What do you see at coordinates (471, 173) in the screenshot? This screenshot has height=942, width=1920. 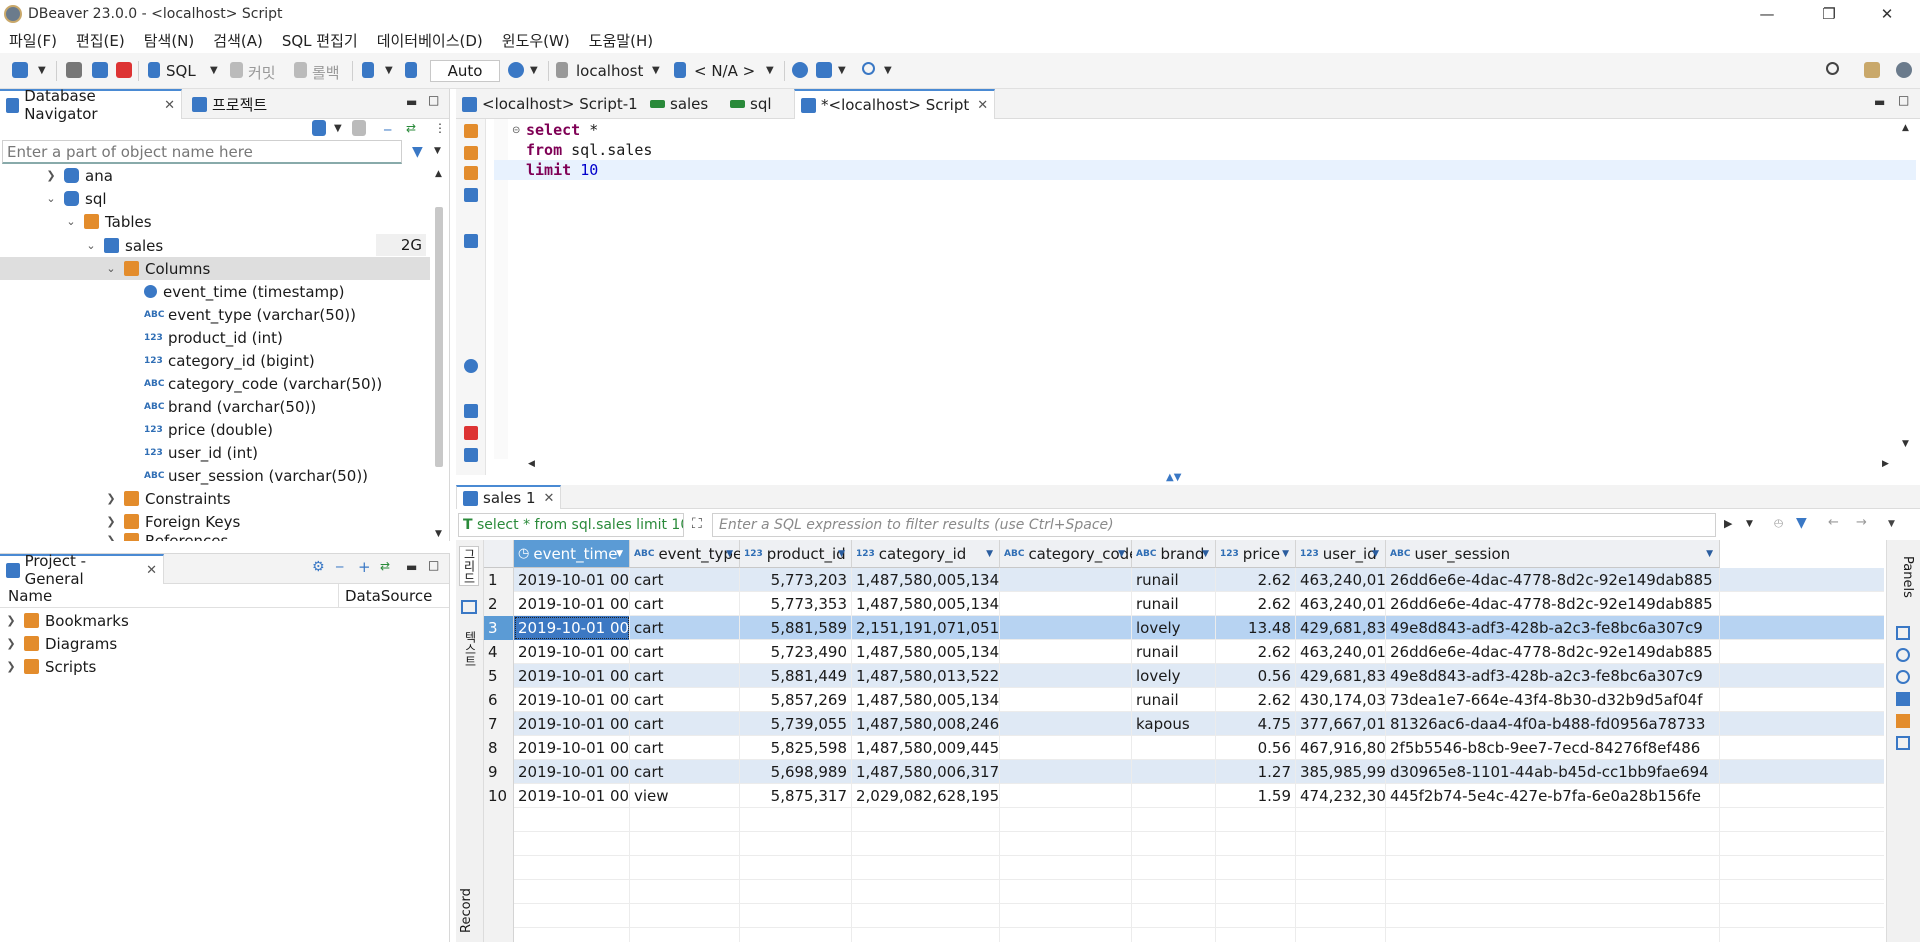 I see `execute-script-icon` at bounding box center [471, 173].